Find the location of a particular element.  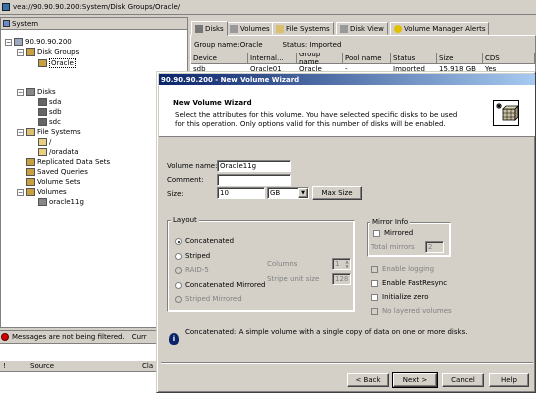

info-bar: Group name:Oracle Status: Imported is located at coordinates (363, 45).